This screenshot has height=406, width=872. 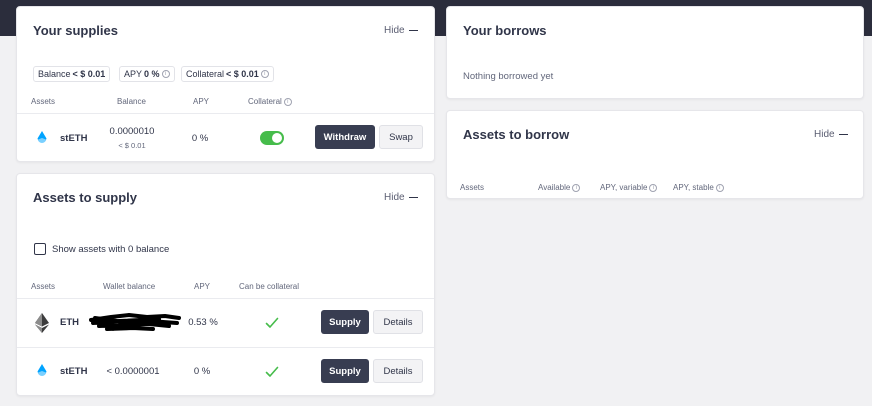 I want to click on collateral-toggle, so click(x=272, y=138).